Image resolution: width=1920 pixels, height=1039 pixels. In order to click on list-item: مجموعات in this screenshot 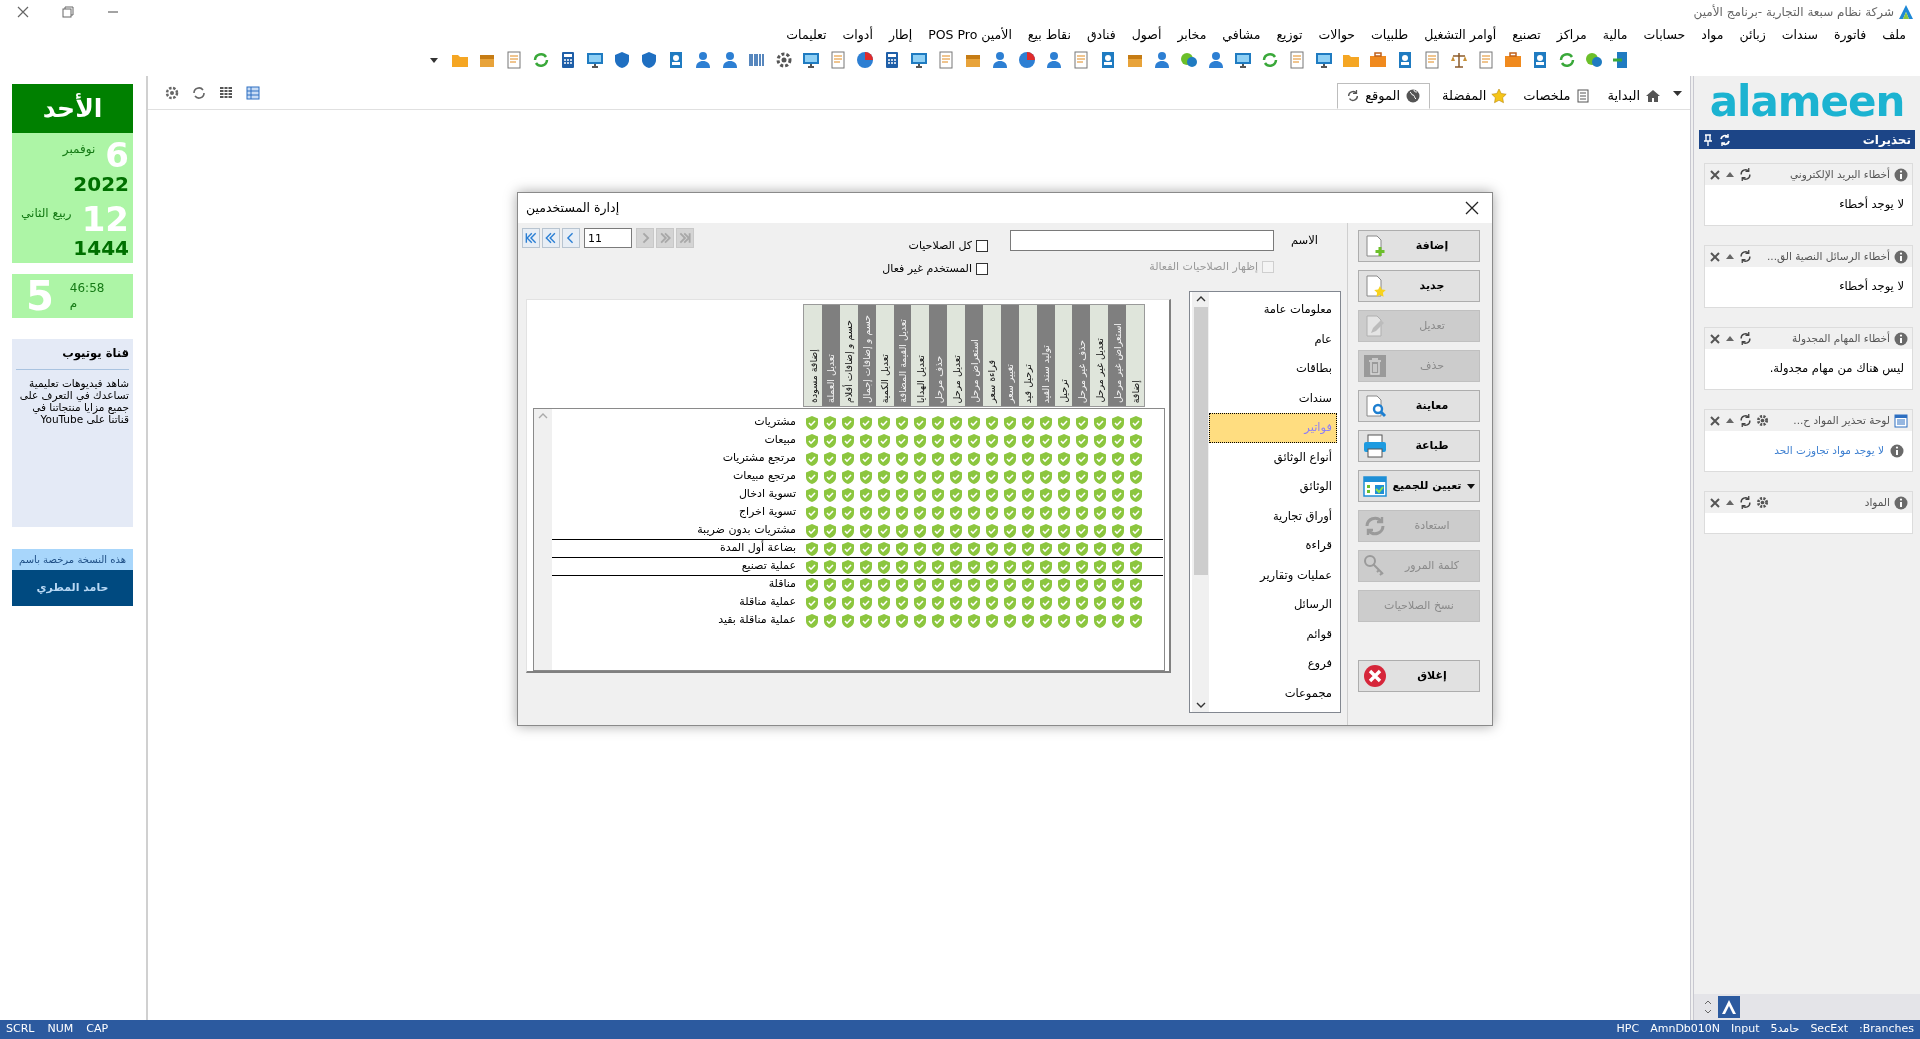, I will do `click(1273, 693)`.